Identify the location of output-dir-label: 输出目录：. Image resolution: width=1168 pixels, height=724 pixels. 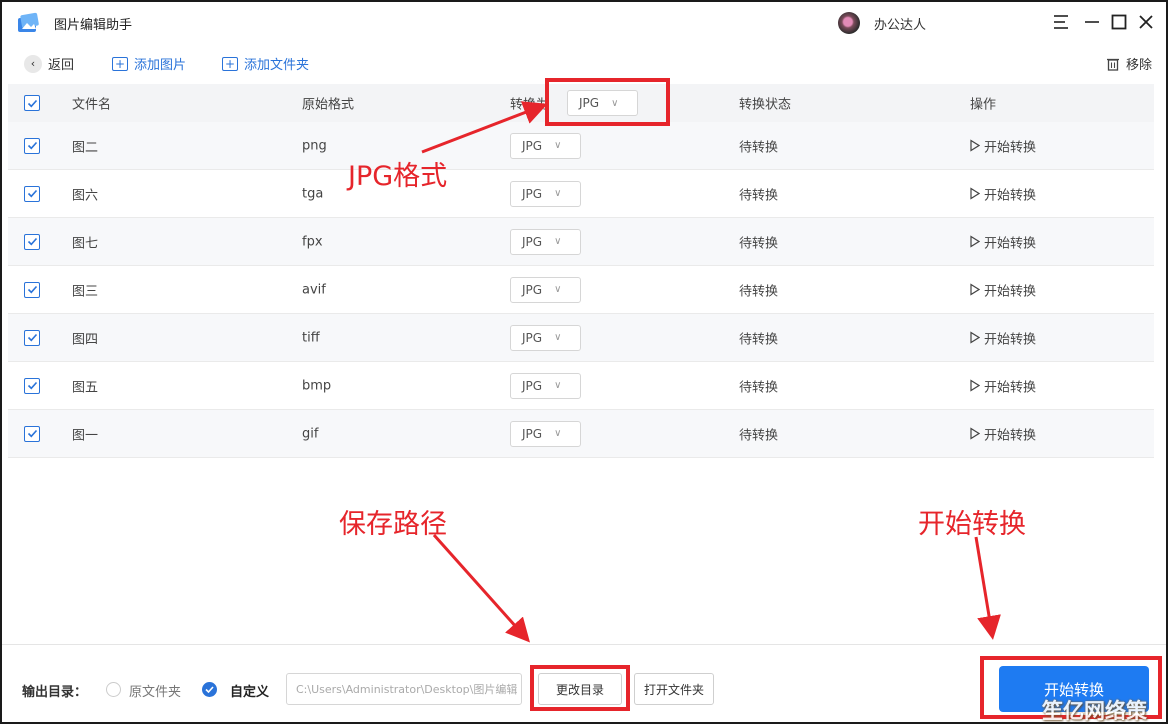
(55, 692).